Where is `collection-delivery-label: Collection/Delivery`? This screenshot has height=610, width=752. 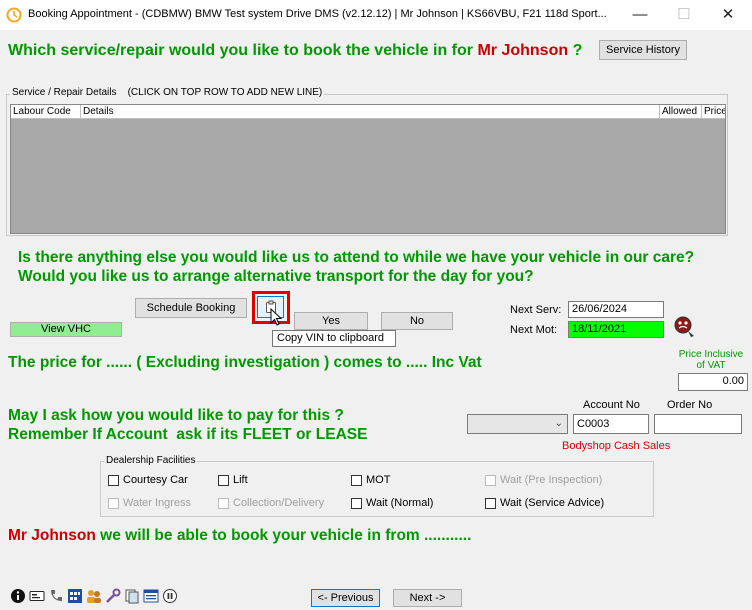
collection-delivery-label: Collection/Delivery is located at coordinates (279, 503).